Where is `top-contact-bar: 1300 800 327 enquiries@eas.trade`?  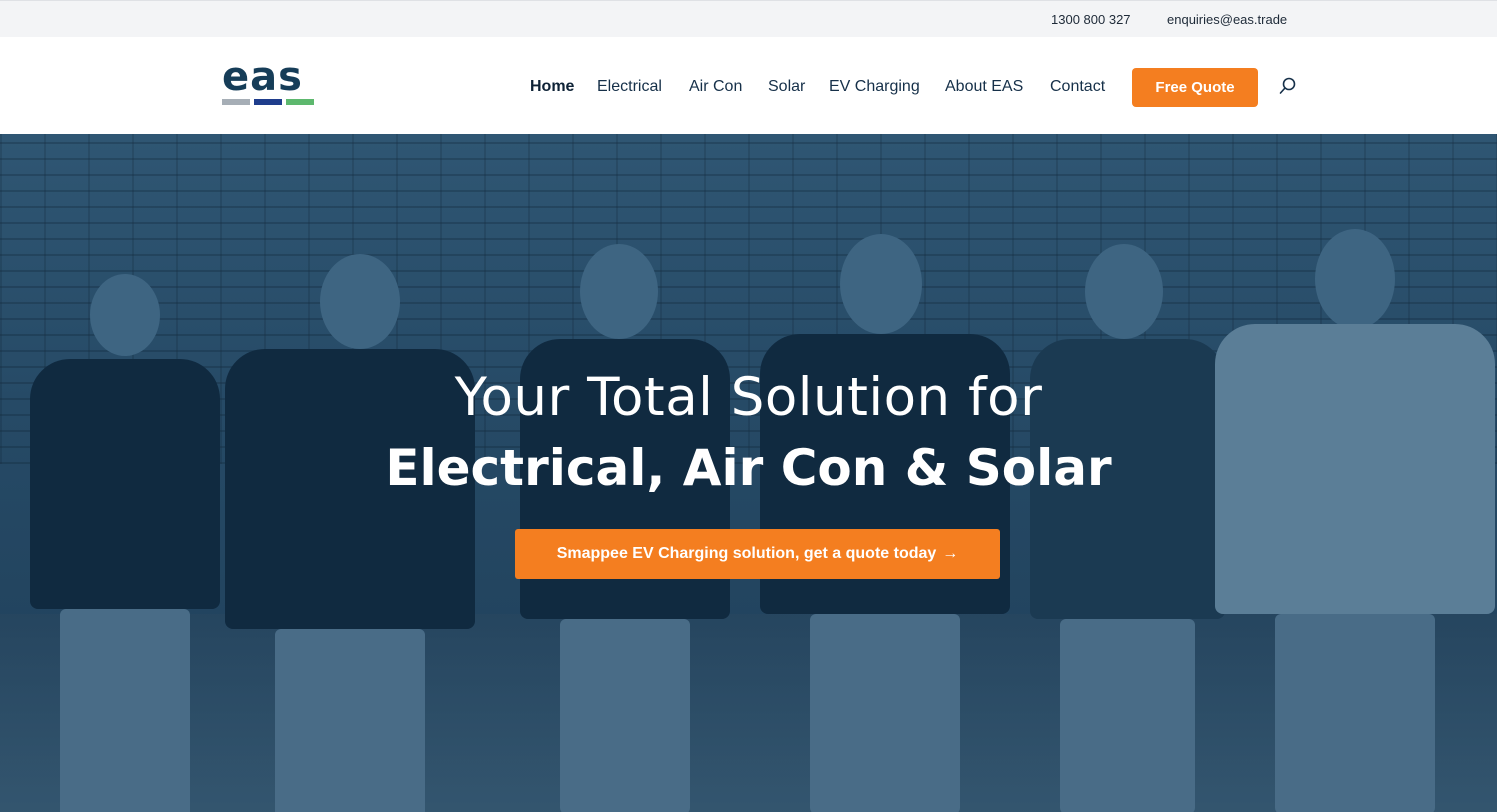
top-contact-bar: 1300 800 327 enquiries@eas.trade is located at coordinates (748, 18).